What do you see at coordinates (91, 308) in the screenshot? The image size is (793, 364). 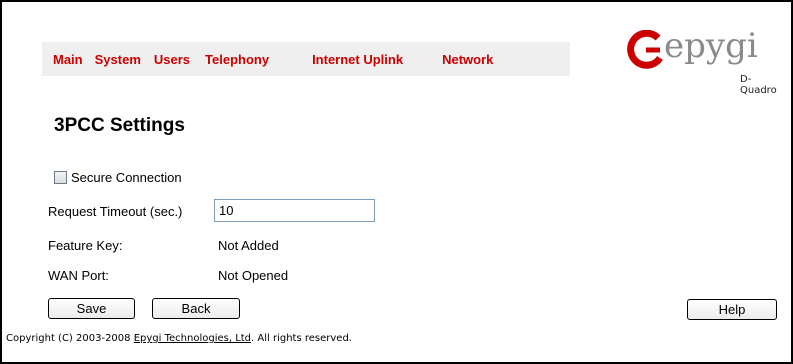 I see `save-button: Save` at bounding box center [91, 308].